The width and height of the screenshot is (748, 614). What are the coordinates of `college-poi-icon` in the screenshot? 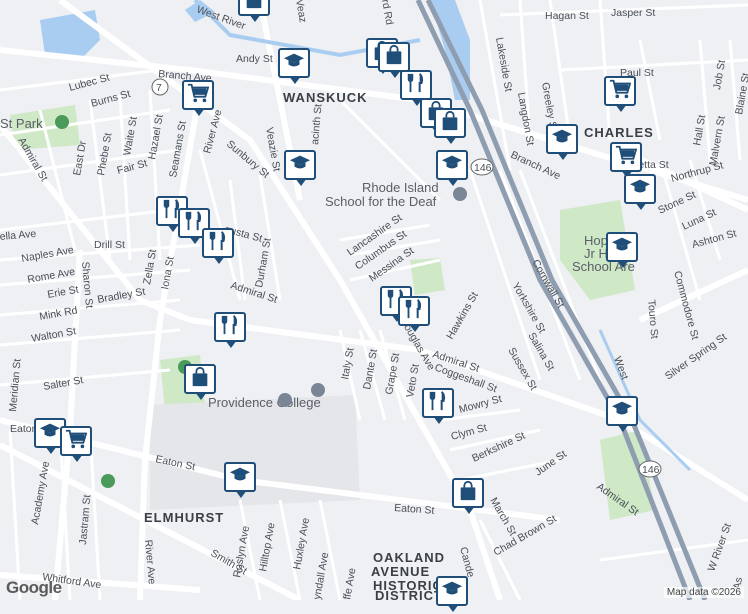 It's located at (318, 390).